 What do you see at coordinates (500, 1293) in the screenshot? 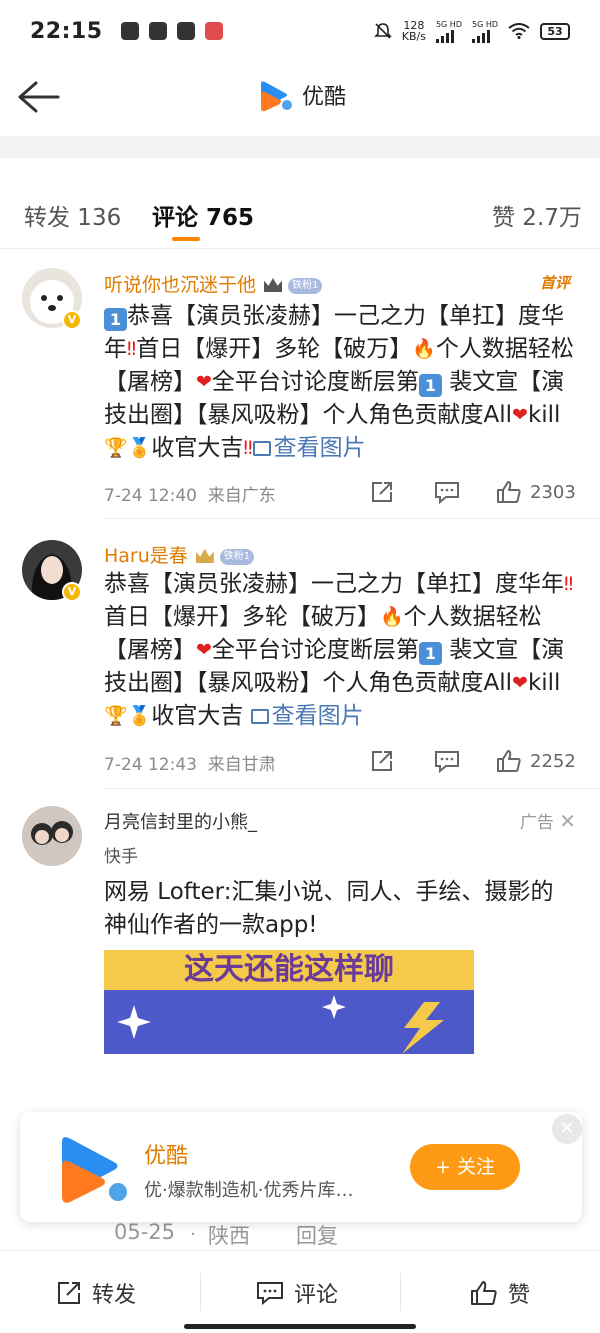
I see `like-button: 赞` at bounding box center [500, 1293].